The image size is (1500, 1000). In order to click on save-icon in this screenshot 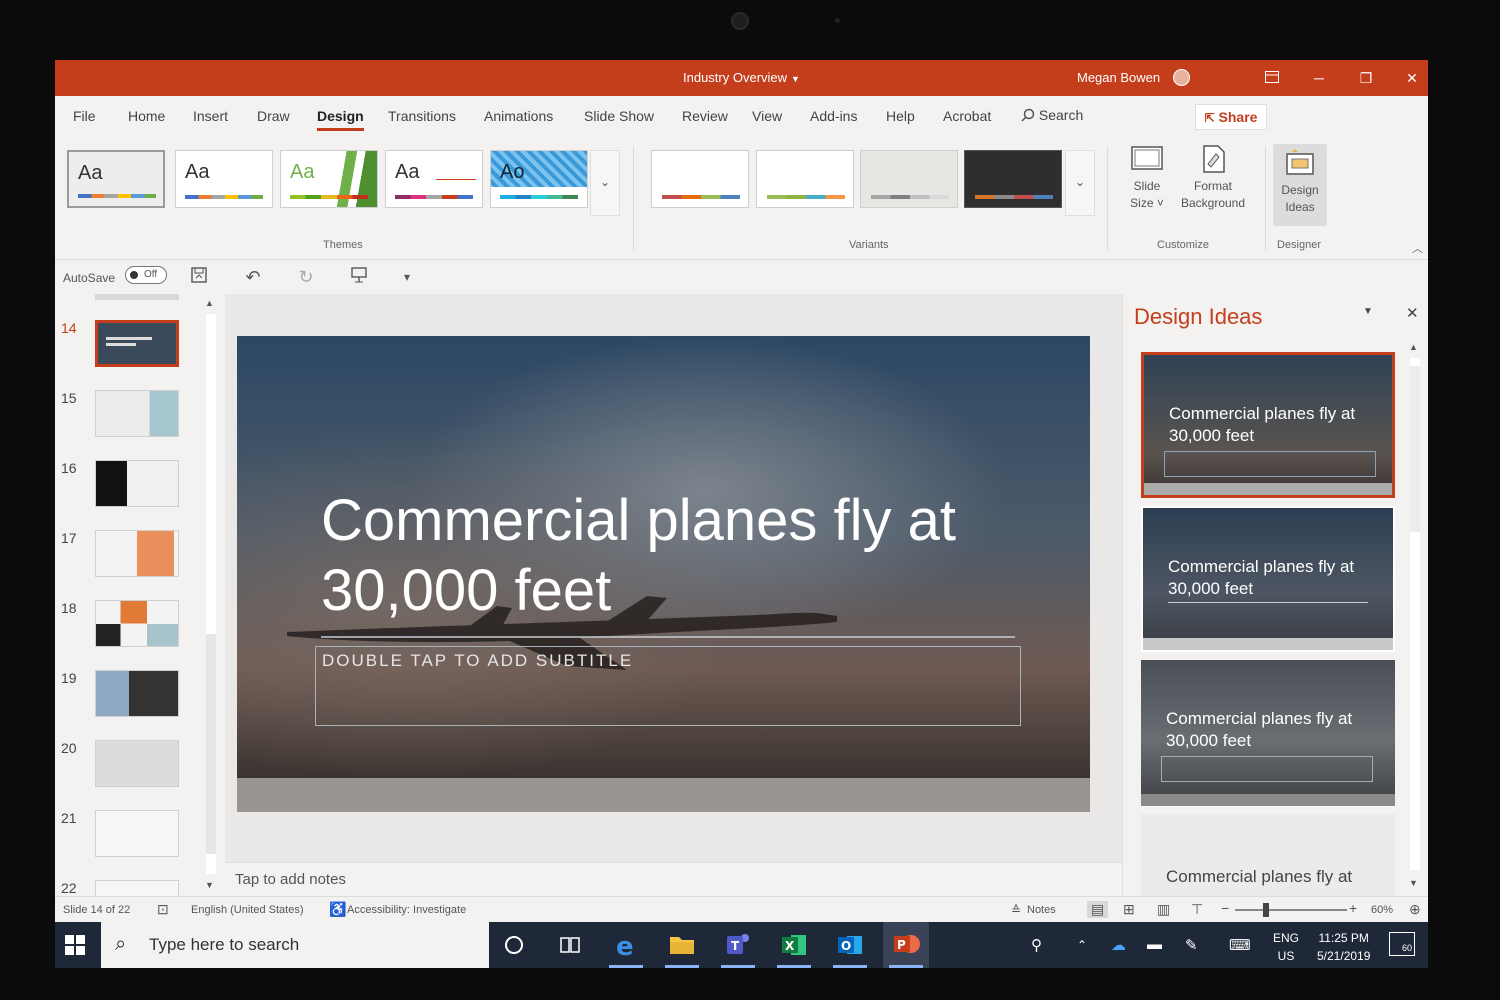, I will do `click(199, 277)`.